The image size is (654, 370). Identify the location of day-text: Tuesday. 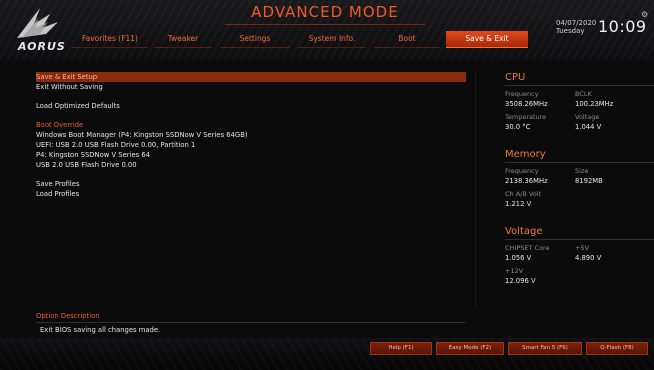
(570, 31).